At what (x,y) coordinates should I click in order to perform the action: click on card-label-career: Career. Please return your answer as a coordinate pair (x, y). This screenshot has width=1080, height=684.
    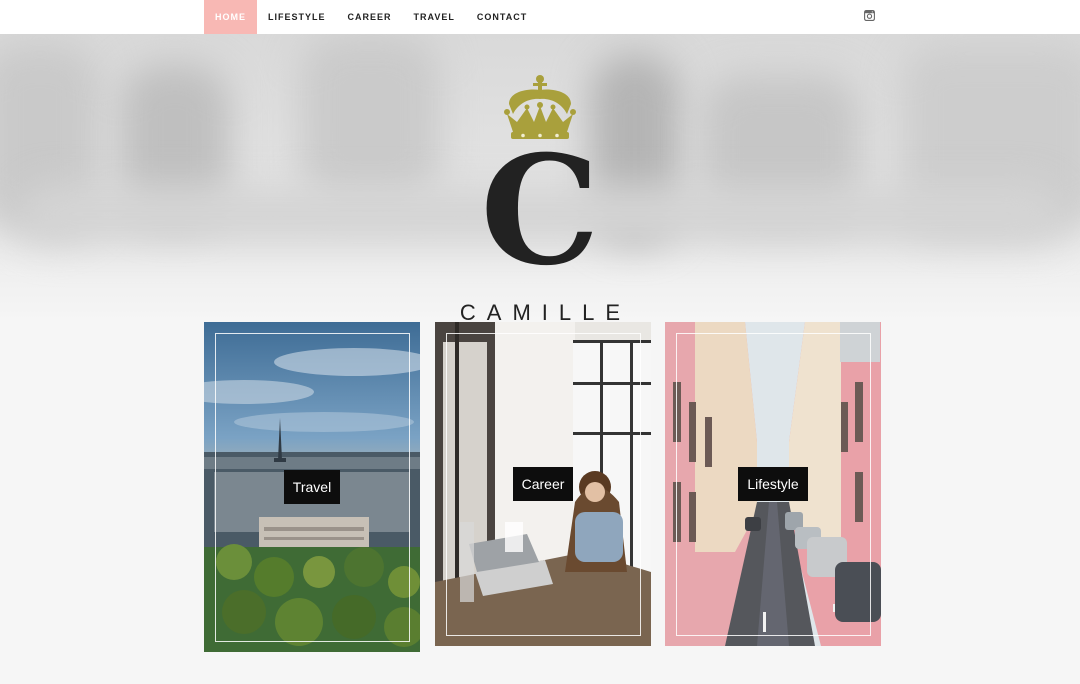
    Looking at the image, I should click on (543, 484).